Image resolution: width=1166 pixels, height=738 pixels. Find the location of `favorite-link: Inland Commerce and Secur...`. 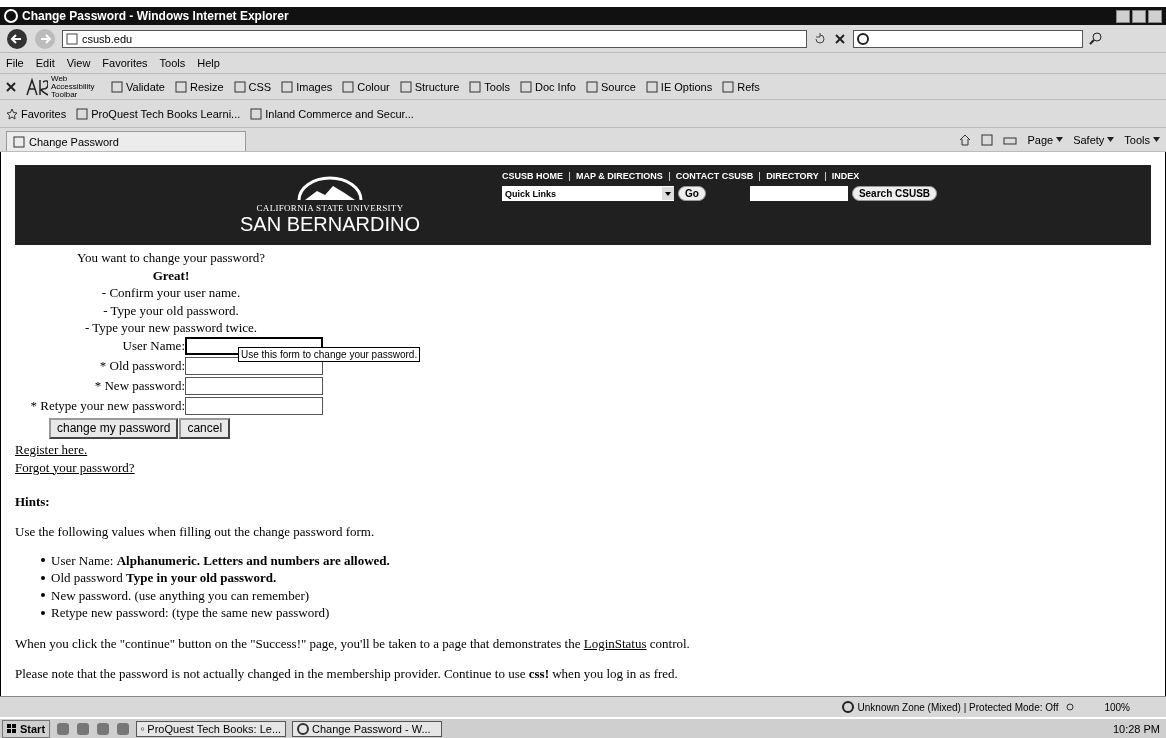

favorite-link: Inland Commerce and Secur... is located at coordinates (332, 113).